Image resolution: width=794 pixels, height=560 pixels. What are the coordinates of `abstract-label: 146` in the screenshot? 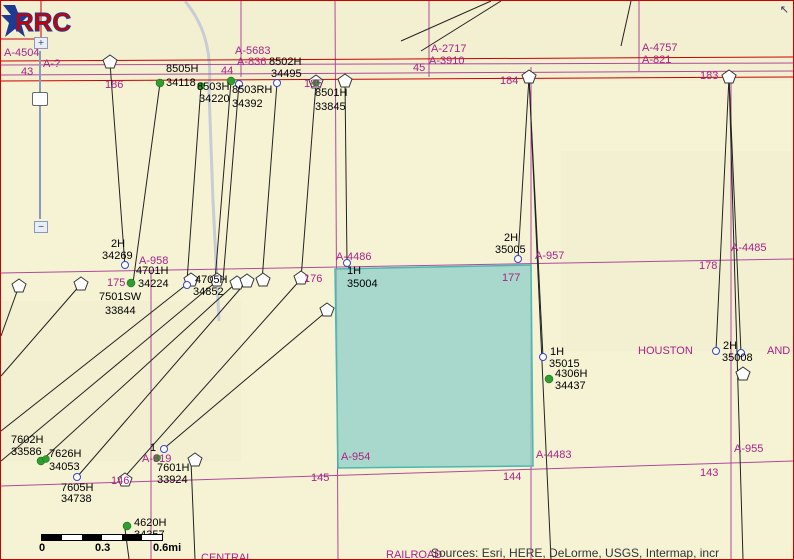 It's located at (120, 481).